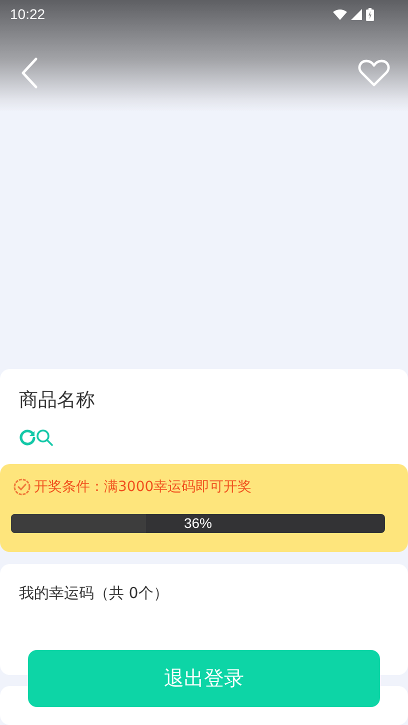 The width and height of the screenshot is (408, 725). I want to click on lucky-codes-title: 我的幸运码（共 0个）, so click(93, 593).